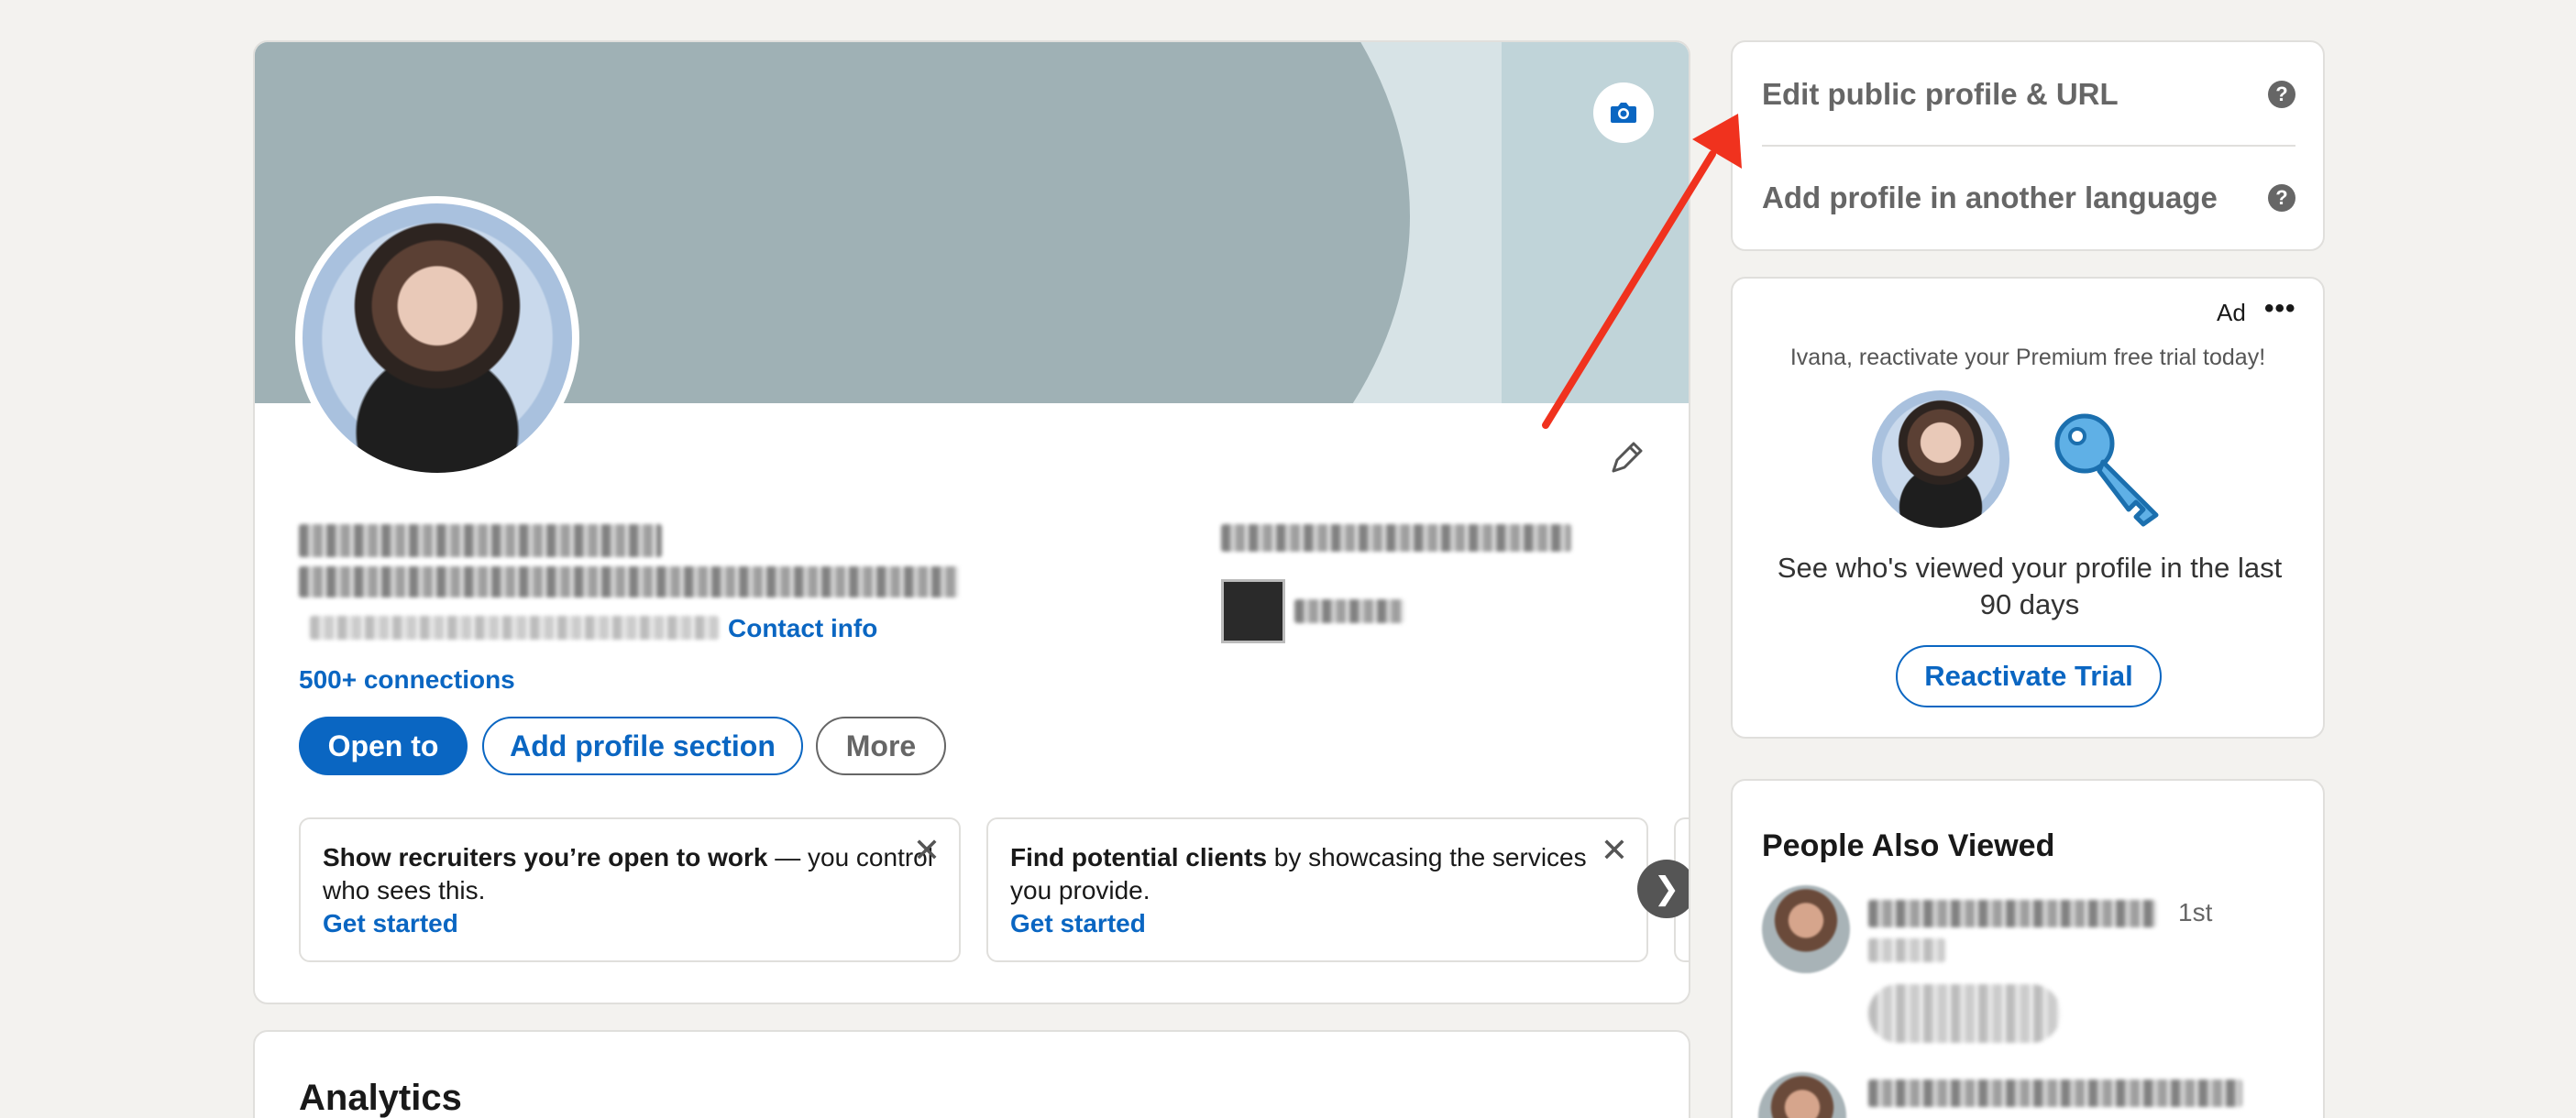  I want to click on edit-public-profile-label: Edit public profile & URL, so click(1940, 94).